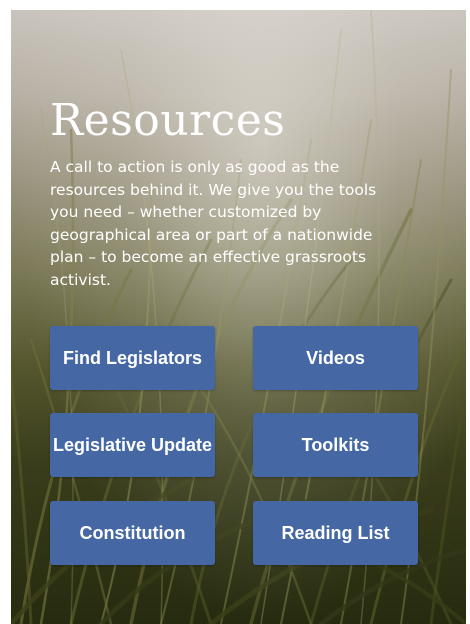 Image resolution: width=470 pixels, height=624 pixels. What do you see at coordinates (132, 445) in the screenshot?
I see `legislative-update-button: Legislative Update` at bounding box center [132, 445].